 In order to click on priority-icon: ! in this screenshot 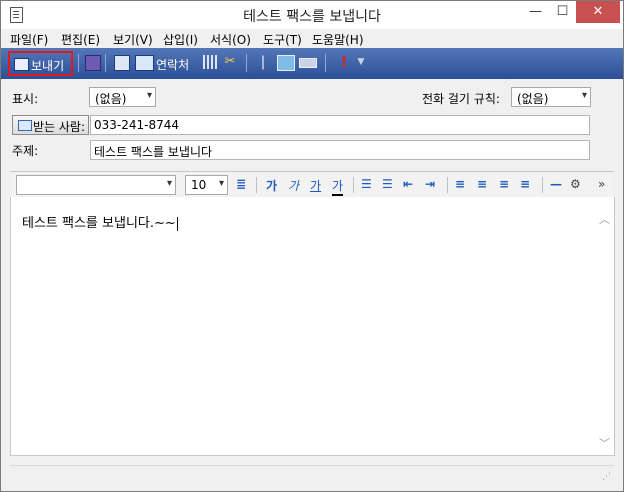, I will do `click(344, 62)`.